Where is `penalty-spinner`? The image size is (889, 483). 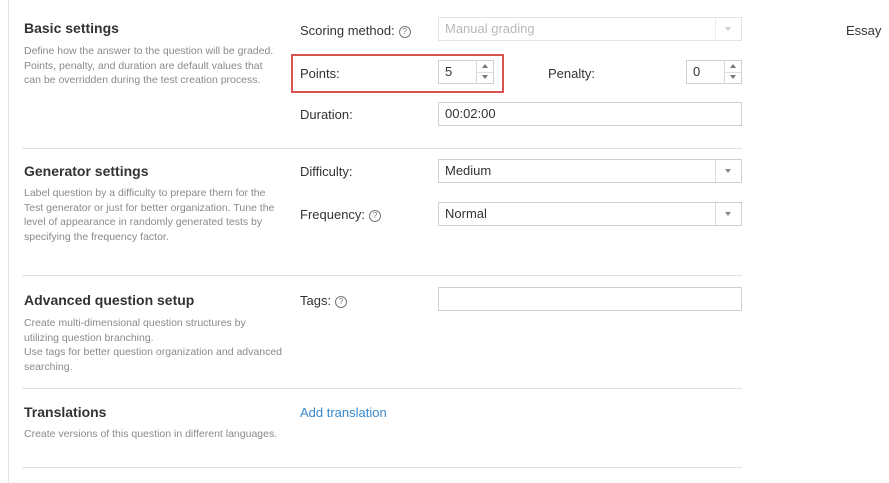 penalty-spinner is located at coordinates (732, 72).